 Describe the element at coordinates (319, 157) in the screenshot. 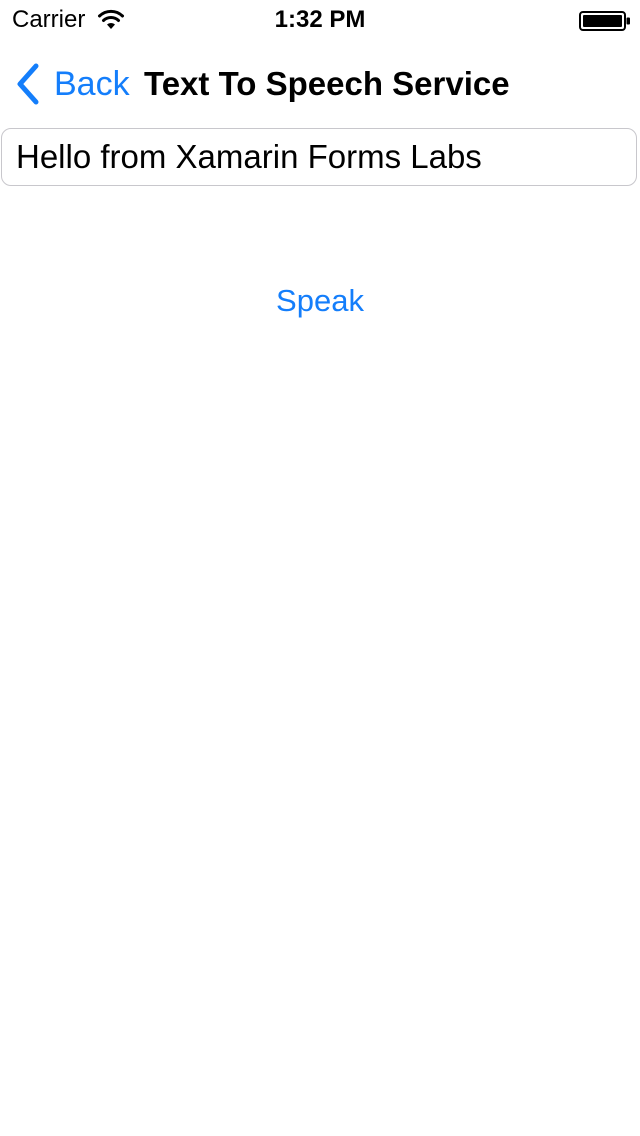

I see `speech-text-input` at that location.